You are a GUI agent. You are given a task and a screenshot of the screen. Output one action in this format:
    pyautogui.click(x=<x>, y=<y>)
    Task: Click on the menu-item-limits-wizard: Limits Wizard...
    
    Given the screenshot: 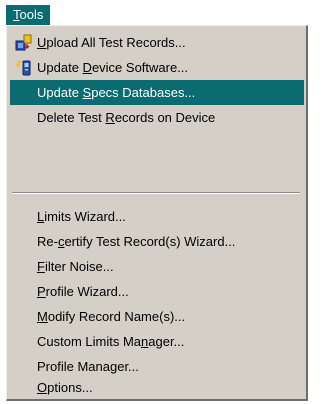 What is the action you would take?
    pyautogui.click(x=157, y=216)
    